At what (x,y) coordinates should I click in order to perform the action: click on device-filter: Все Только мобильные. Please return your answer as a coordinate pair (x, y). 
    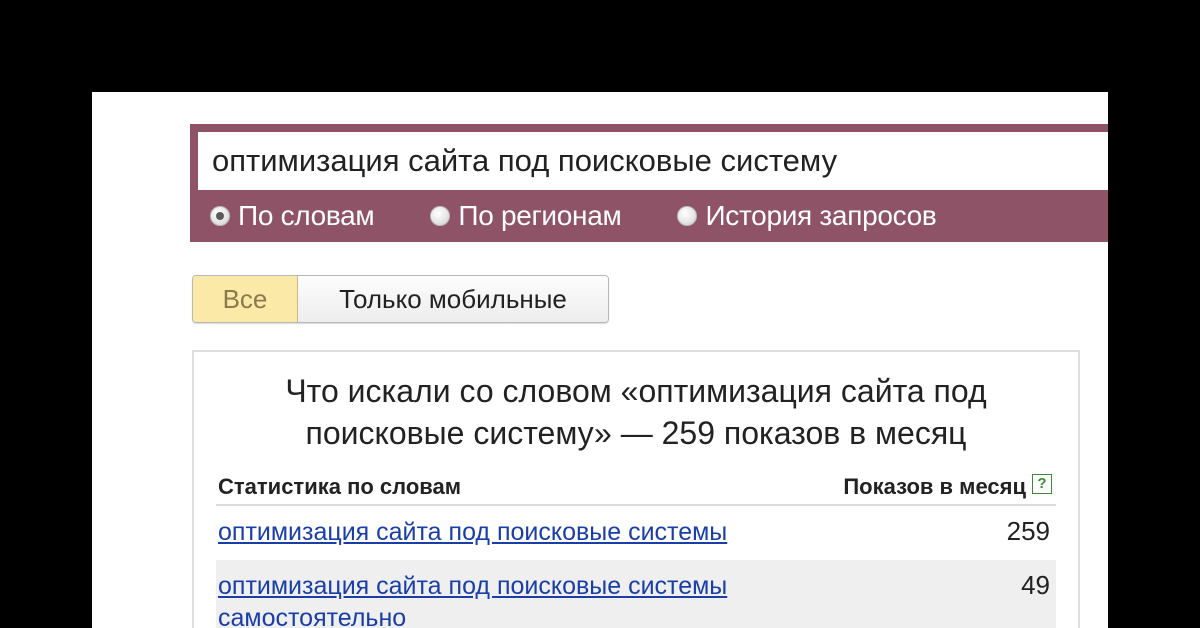
    Looking at the image, I should click on (400, 299).